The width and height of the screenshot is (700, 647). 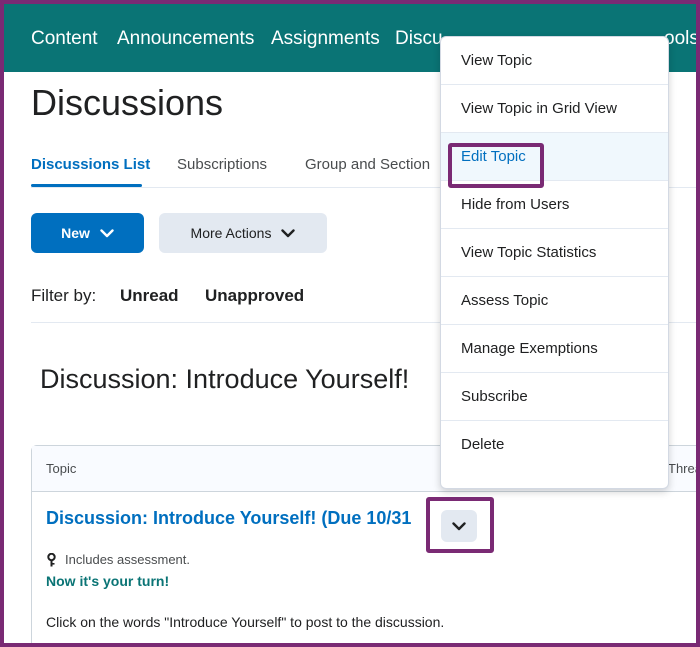 I want to click on nav-announcements: Announcements, so click(x=185, y=39).